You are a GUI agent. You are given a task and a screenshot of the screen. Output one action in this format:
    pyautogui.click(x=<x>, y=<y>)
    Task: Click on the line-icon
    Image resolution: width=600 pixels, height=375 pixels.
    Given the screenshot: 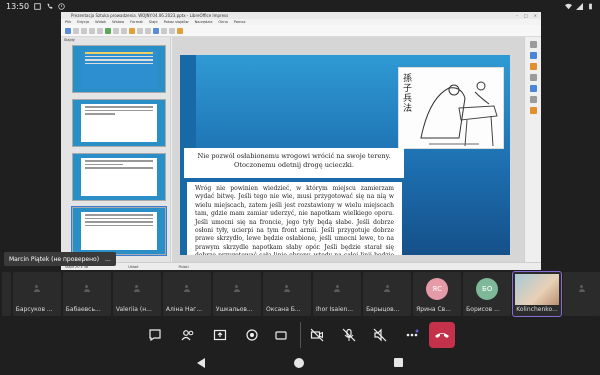 What is the action you would take?
    pyautogui.click(x=172, y=30)
    